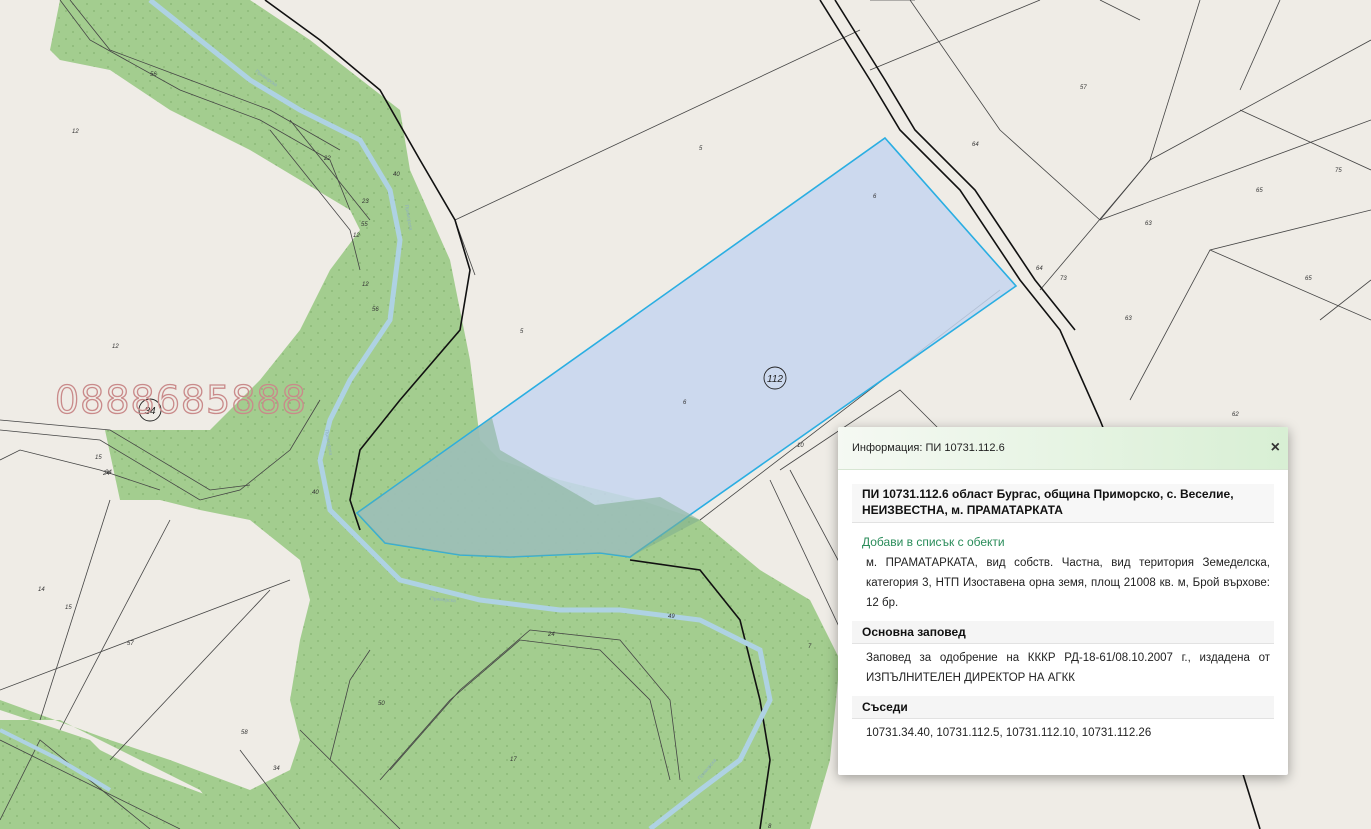  What do you see at coordinates (364, 225) in the screenshot?
I see `svg-text: 55` at bounding box center [364, 225].